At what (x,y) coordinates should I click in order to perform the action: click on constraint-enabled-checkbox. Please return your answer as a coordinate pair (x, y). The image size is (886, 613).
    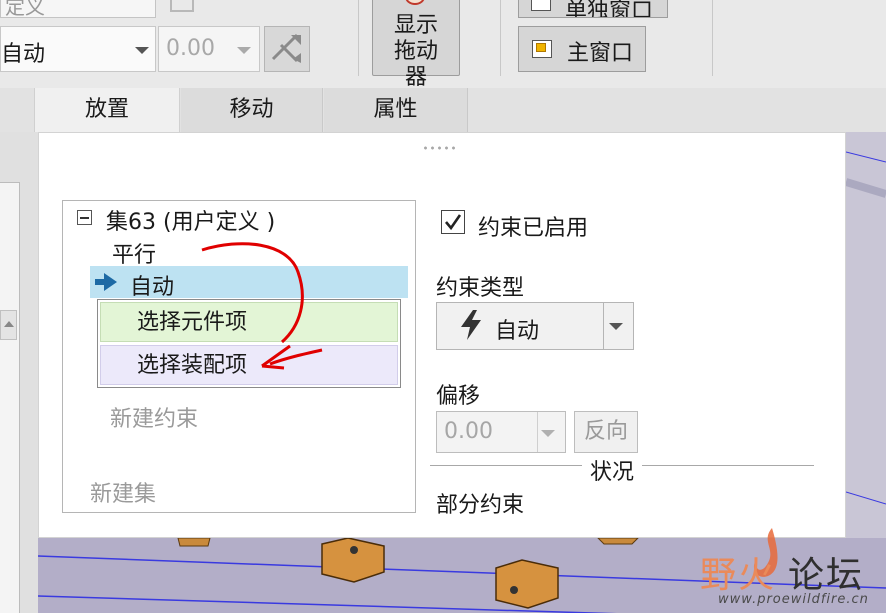
    Looking at the image, I should click on (453, 222).